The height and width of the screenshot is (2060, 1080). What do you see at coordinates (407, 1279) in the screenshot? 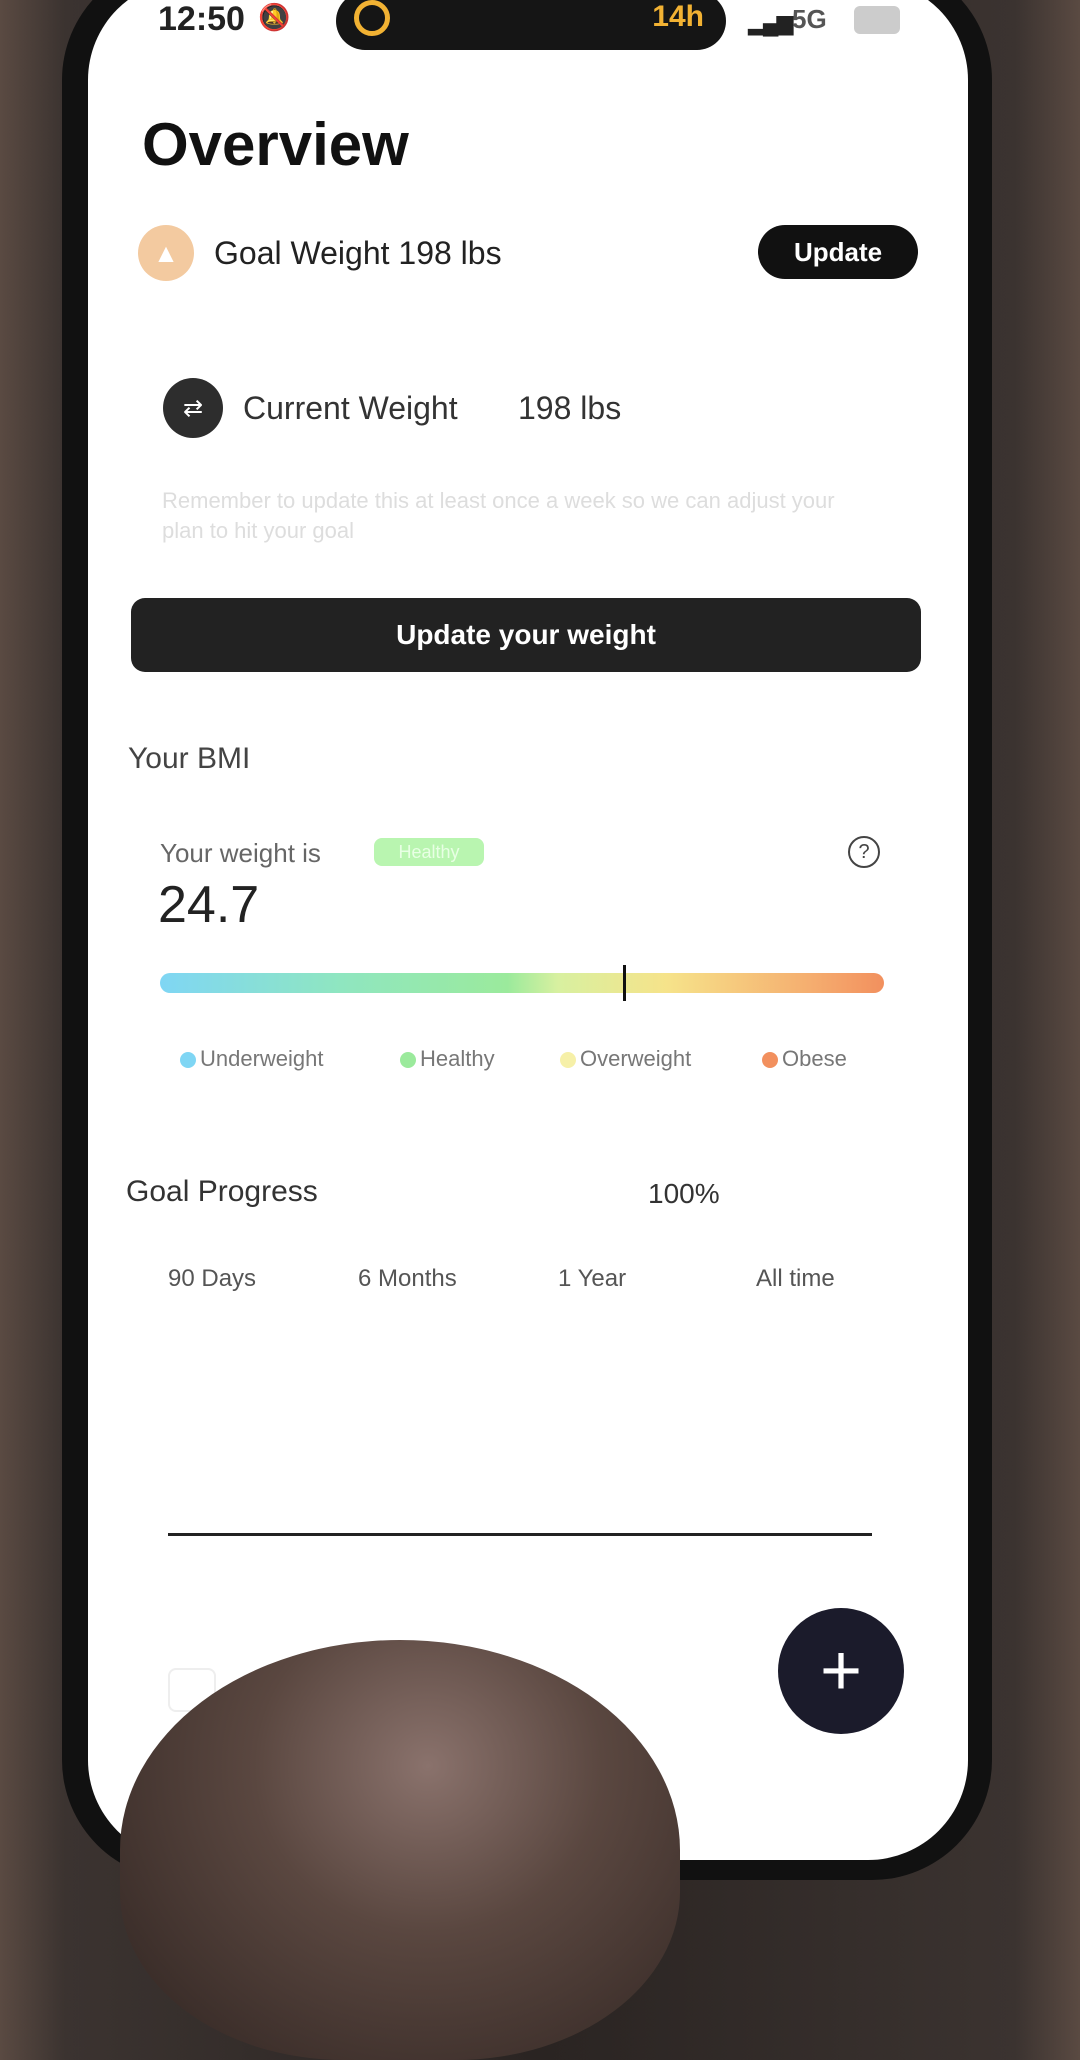
I see `tab-6-months: 6 Months` at bounding box center [407, 1279].